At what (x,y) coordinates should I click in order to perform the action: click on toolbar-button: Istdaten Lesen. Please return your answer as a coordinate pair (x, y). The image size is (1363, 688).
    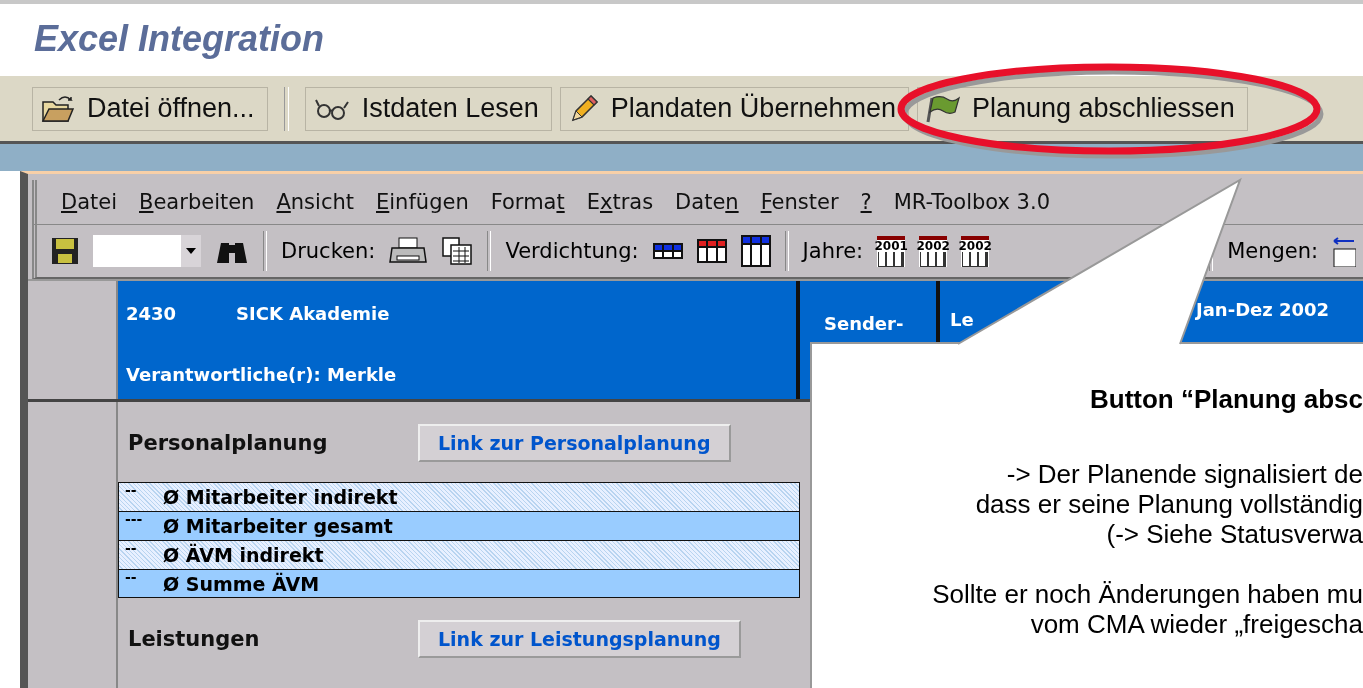
    Looking at the image, I should click on (428, 108).